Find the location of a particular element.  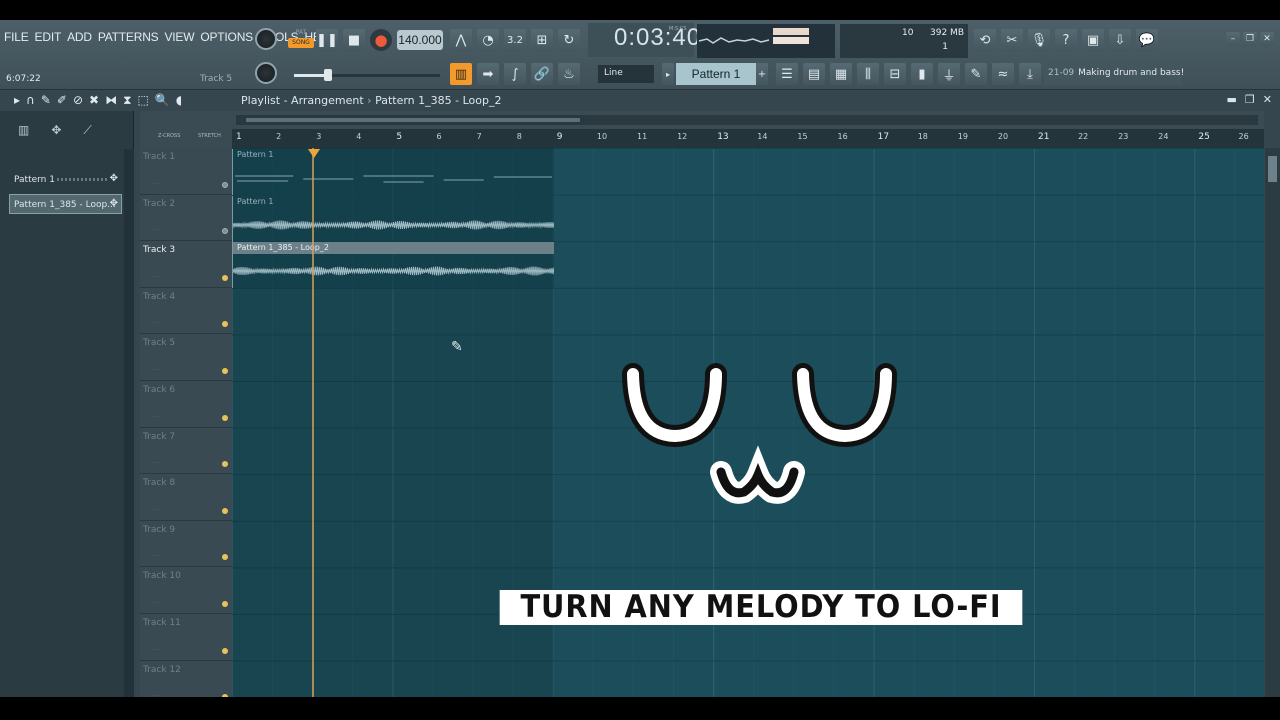

pat-song-toggle: PAT SONG is located at coordinates (301, 41).